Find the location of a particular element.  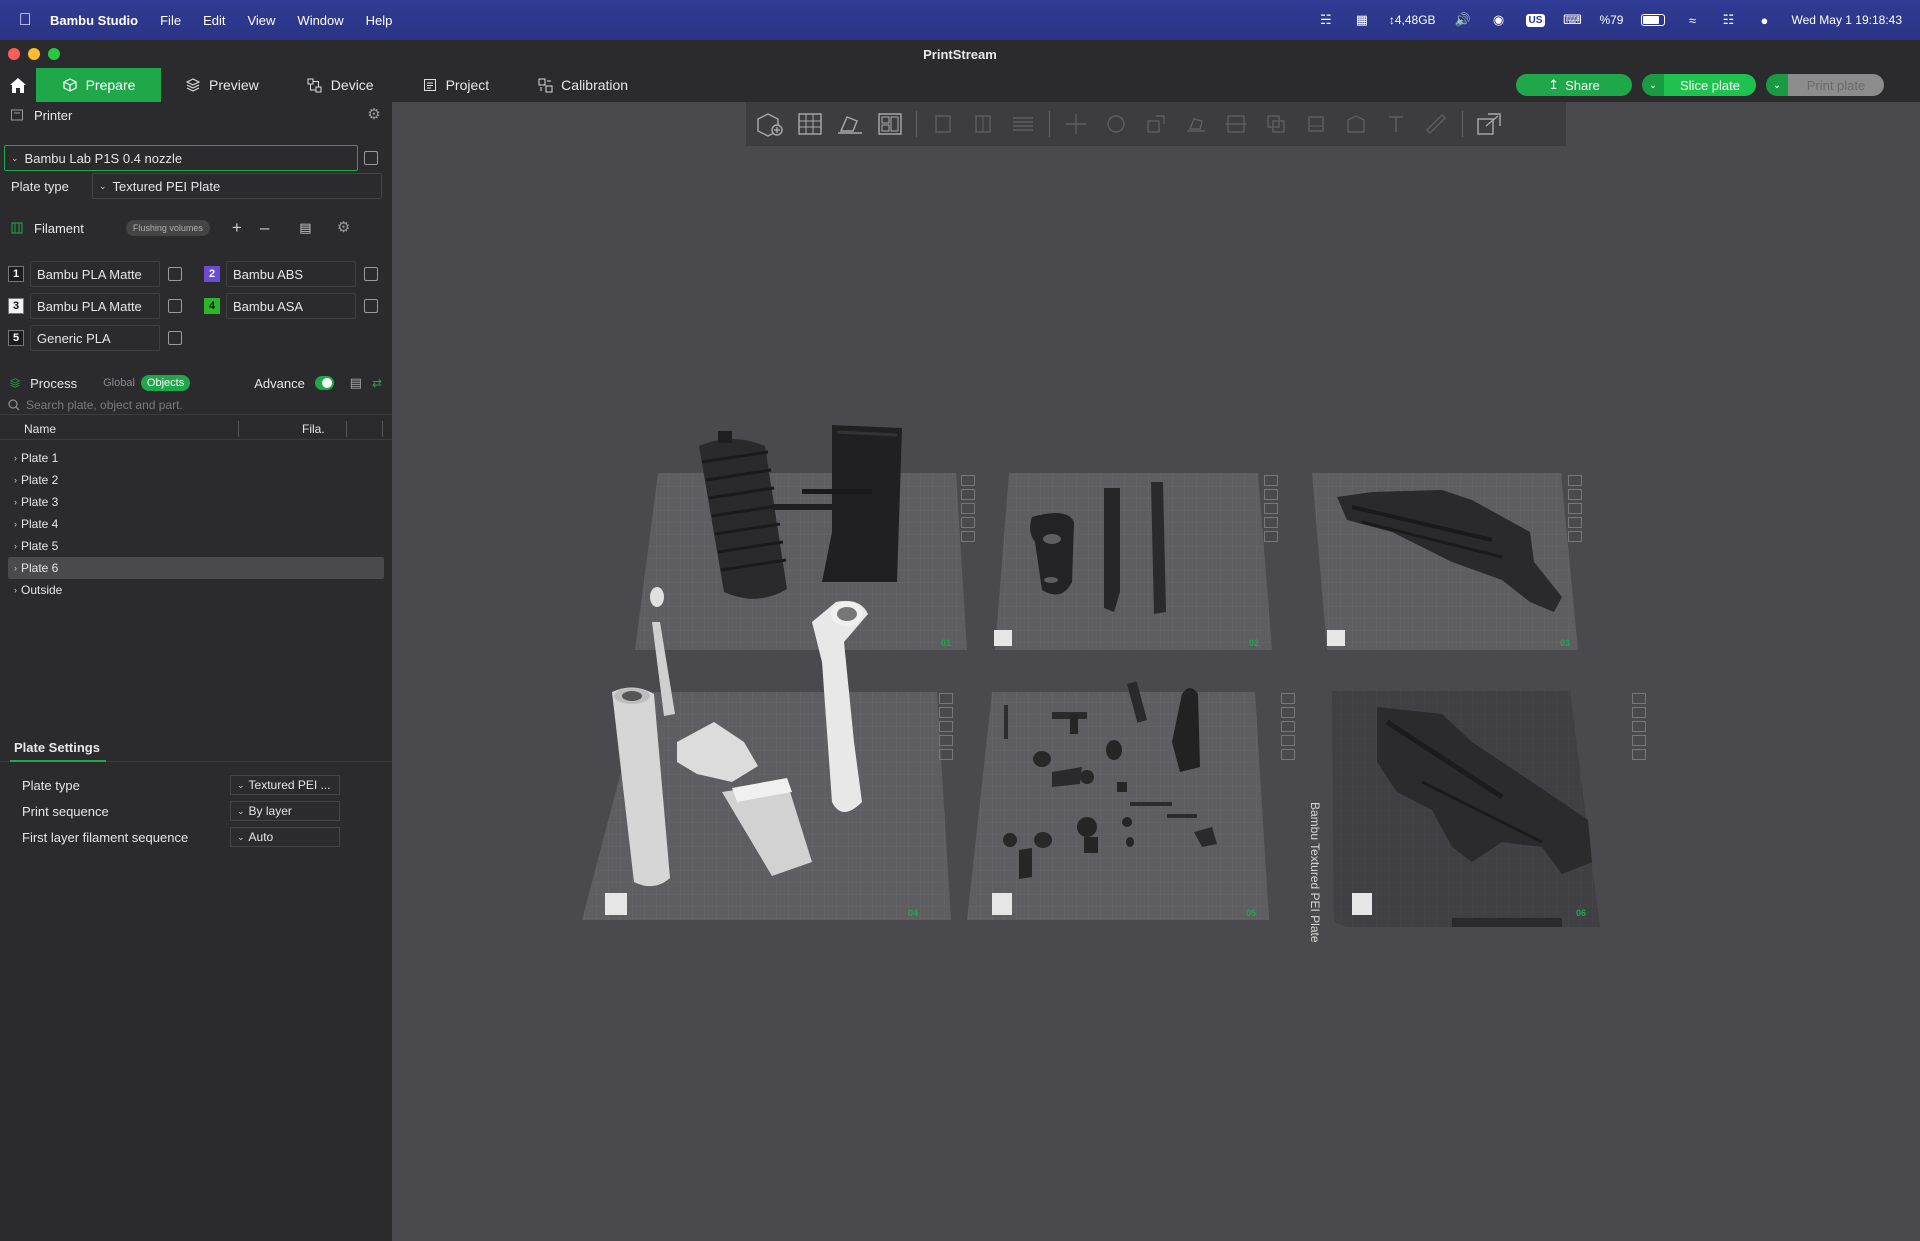

compare-icon: ⇄ is located at coordinates (377, 383).